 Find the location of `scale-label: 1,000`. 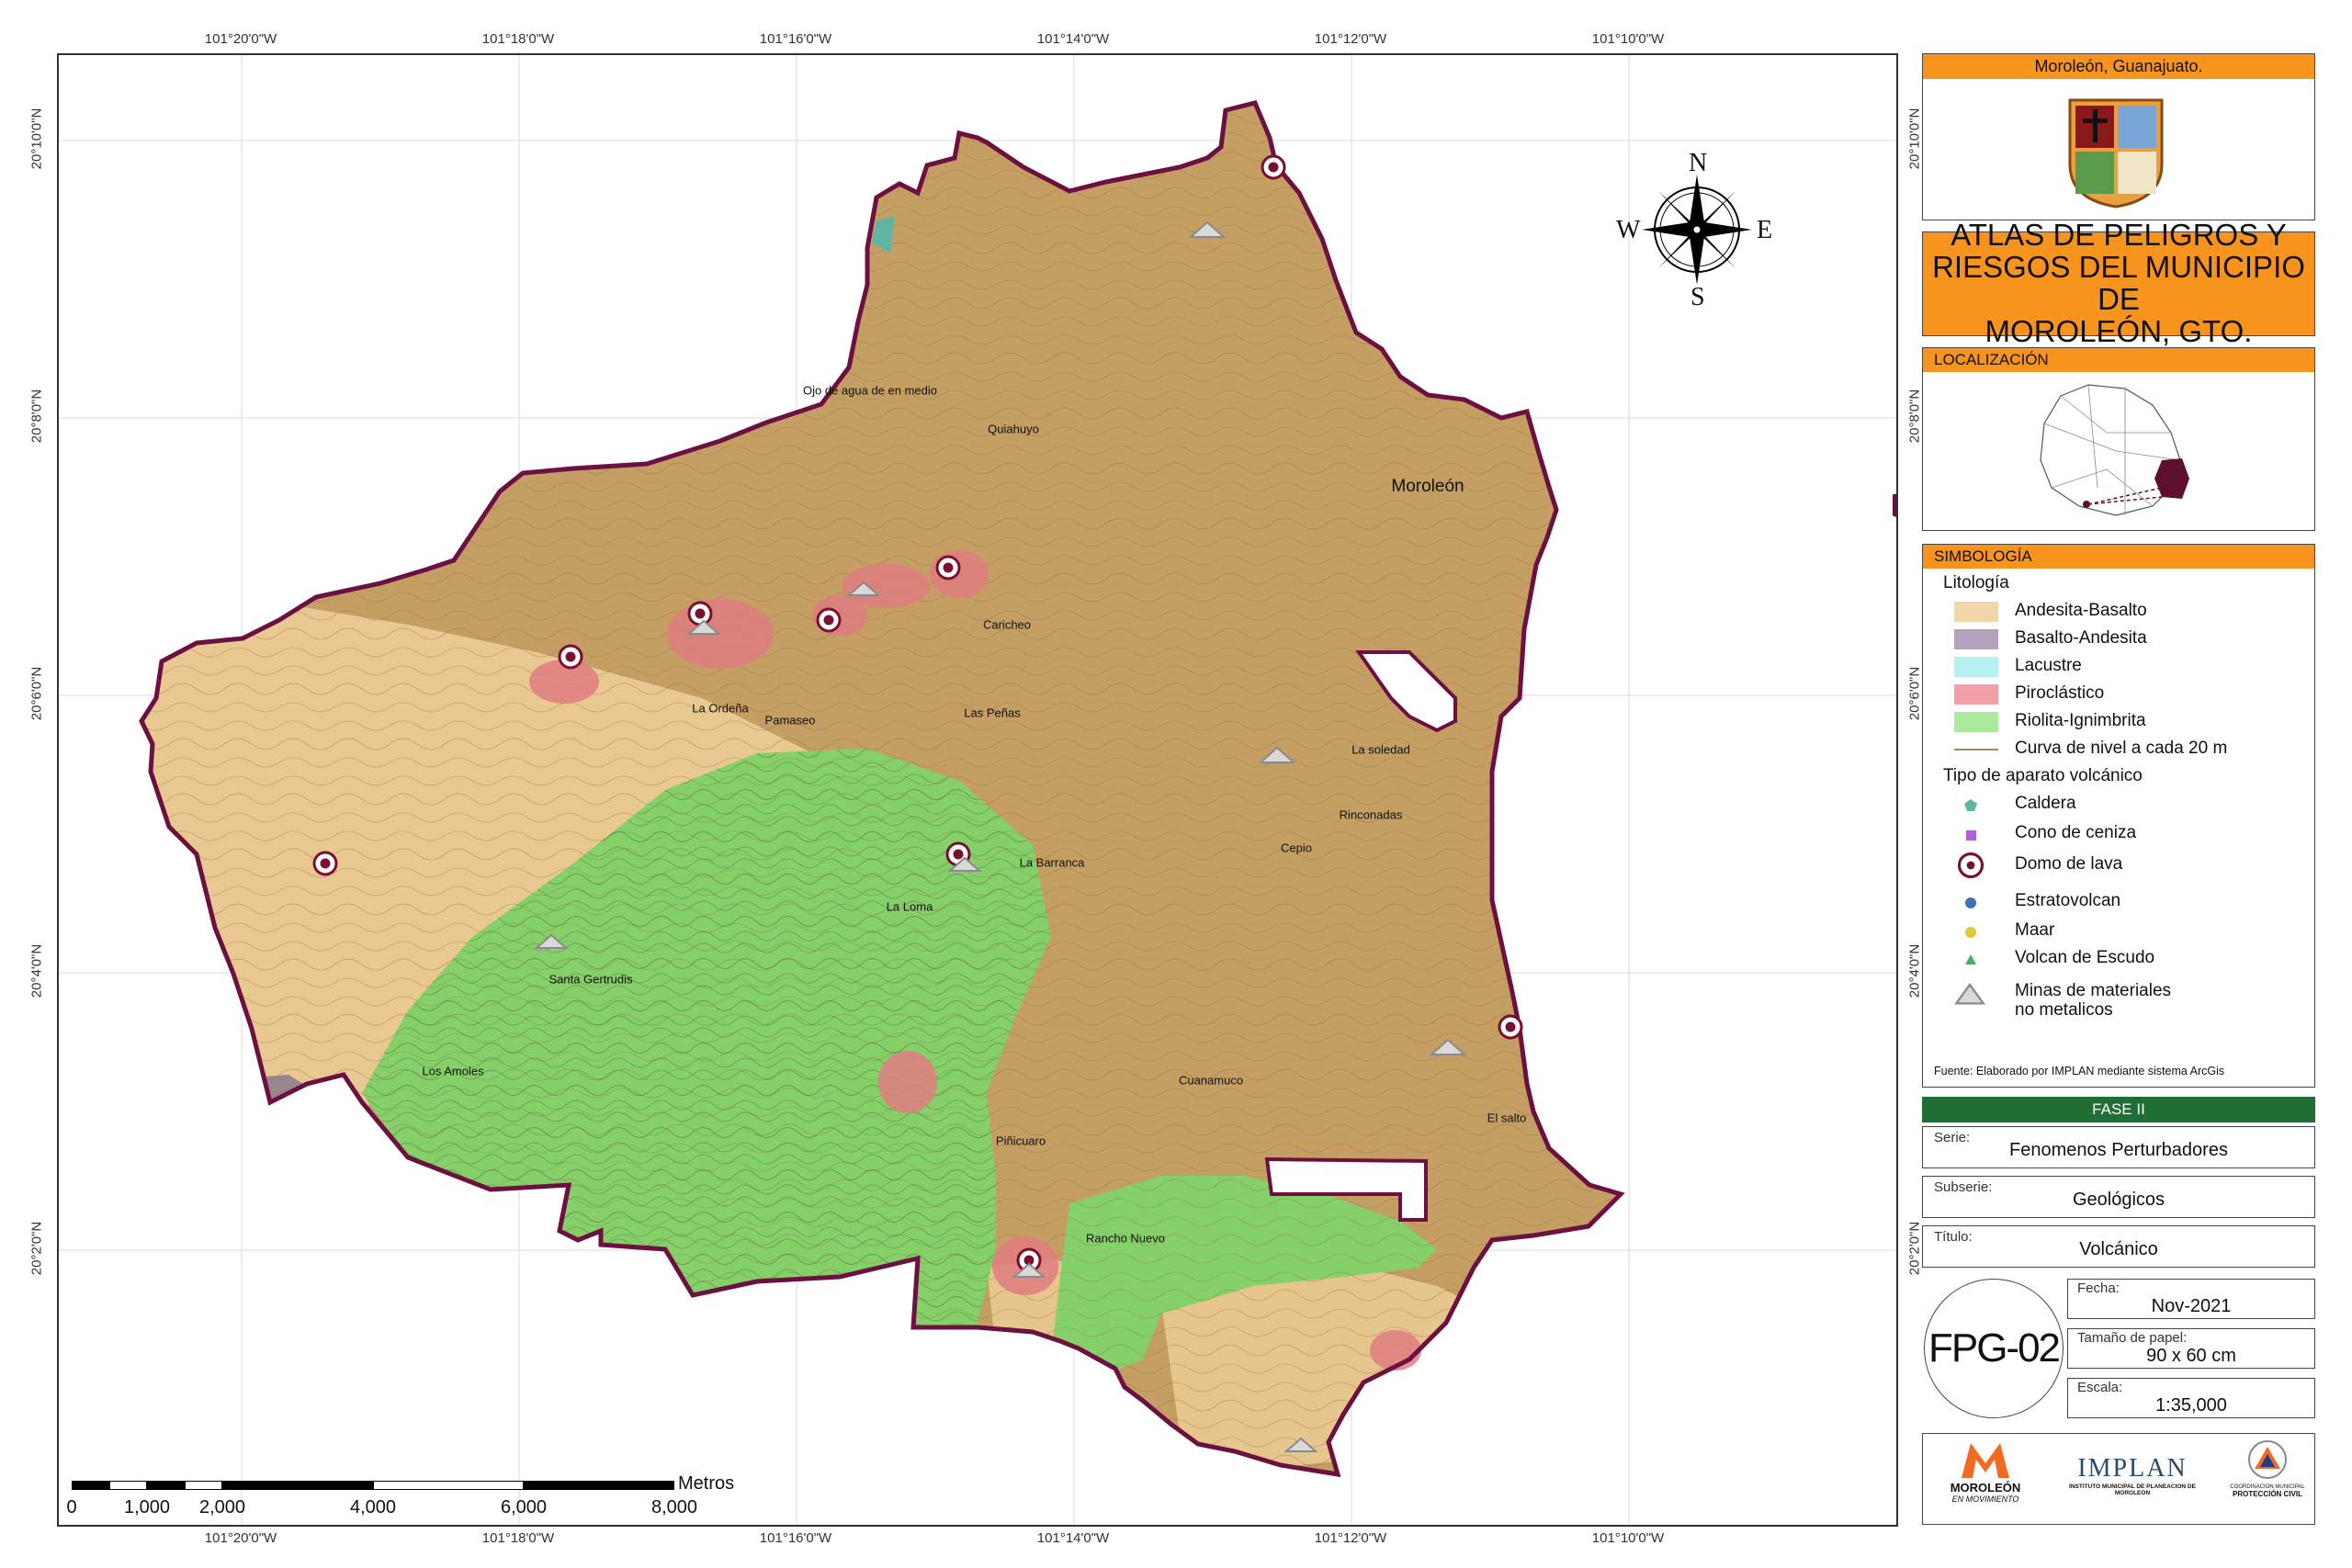

scale-label: 1,000 is located at coordinates (147, 1507).